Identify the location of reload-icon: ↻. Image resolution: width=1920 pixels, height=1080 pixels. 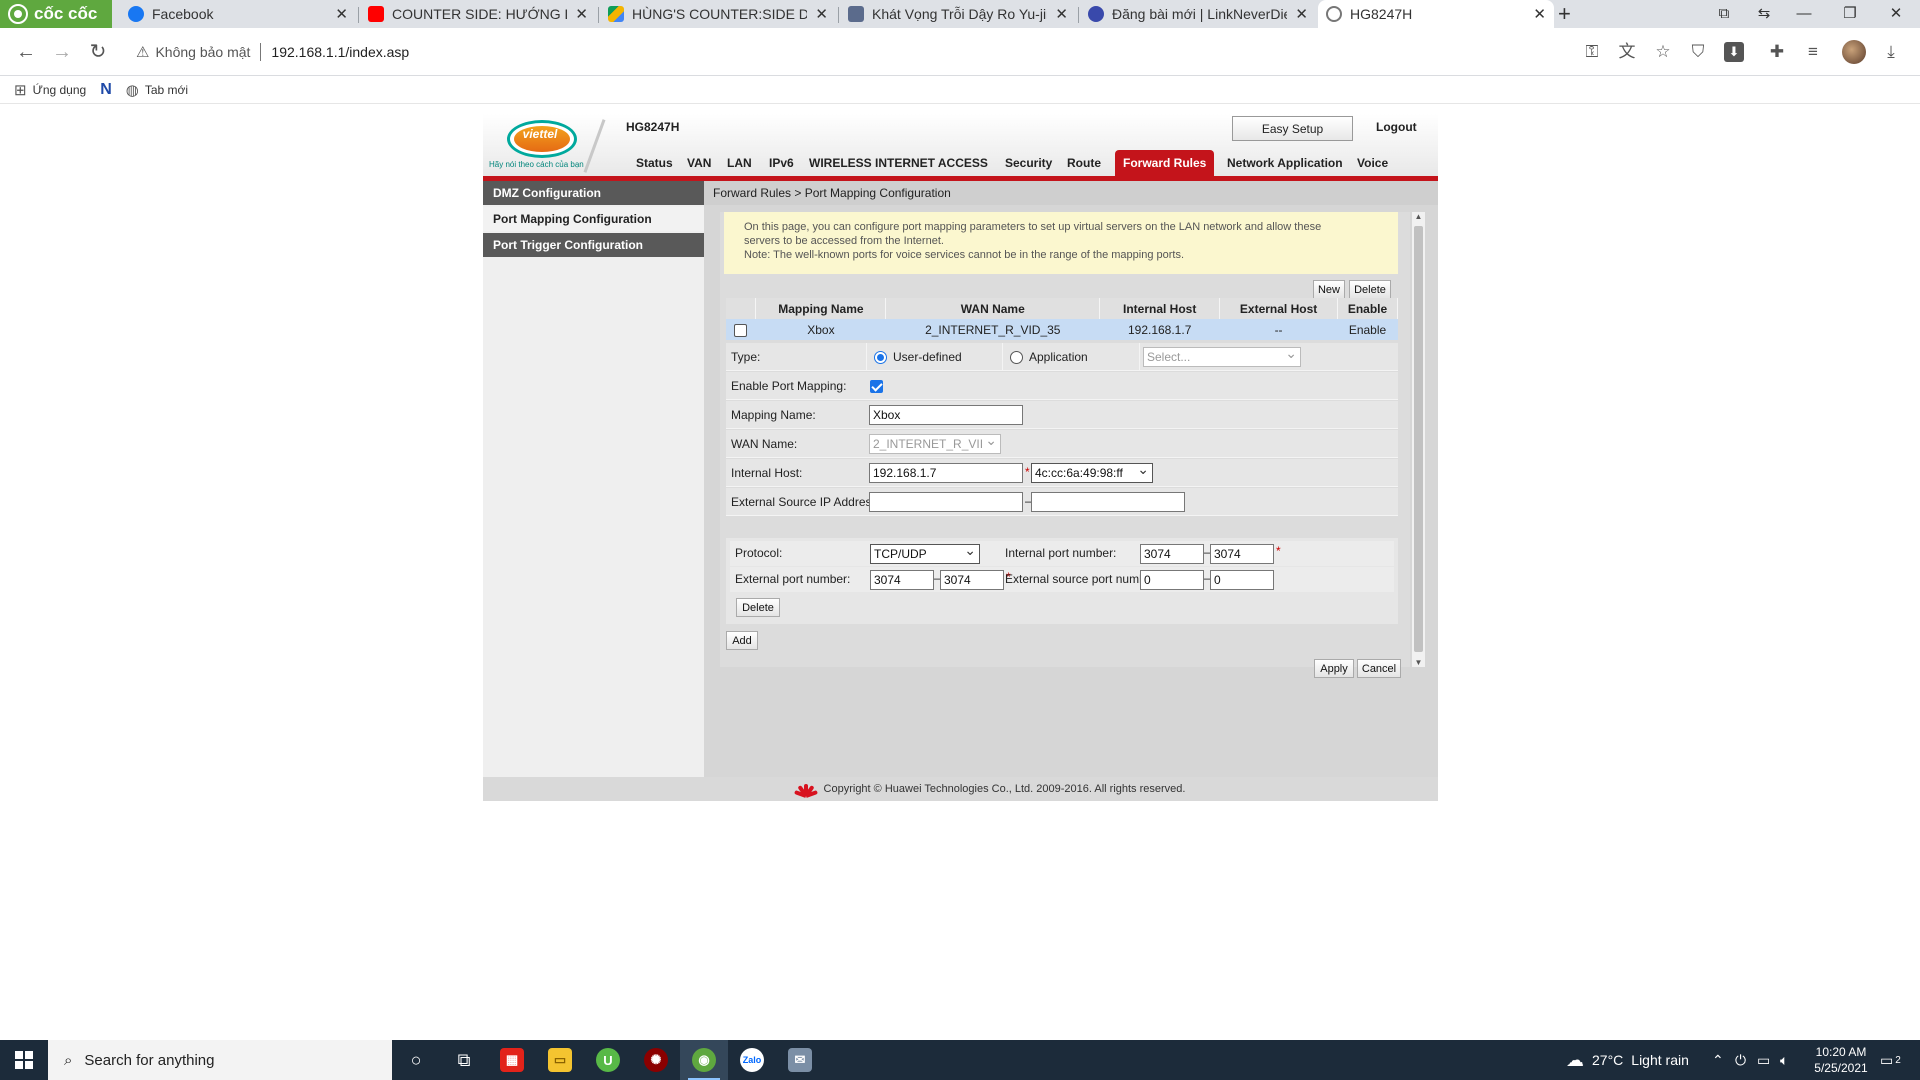
(98, 52).